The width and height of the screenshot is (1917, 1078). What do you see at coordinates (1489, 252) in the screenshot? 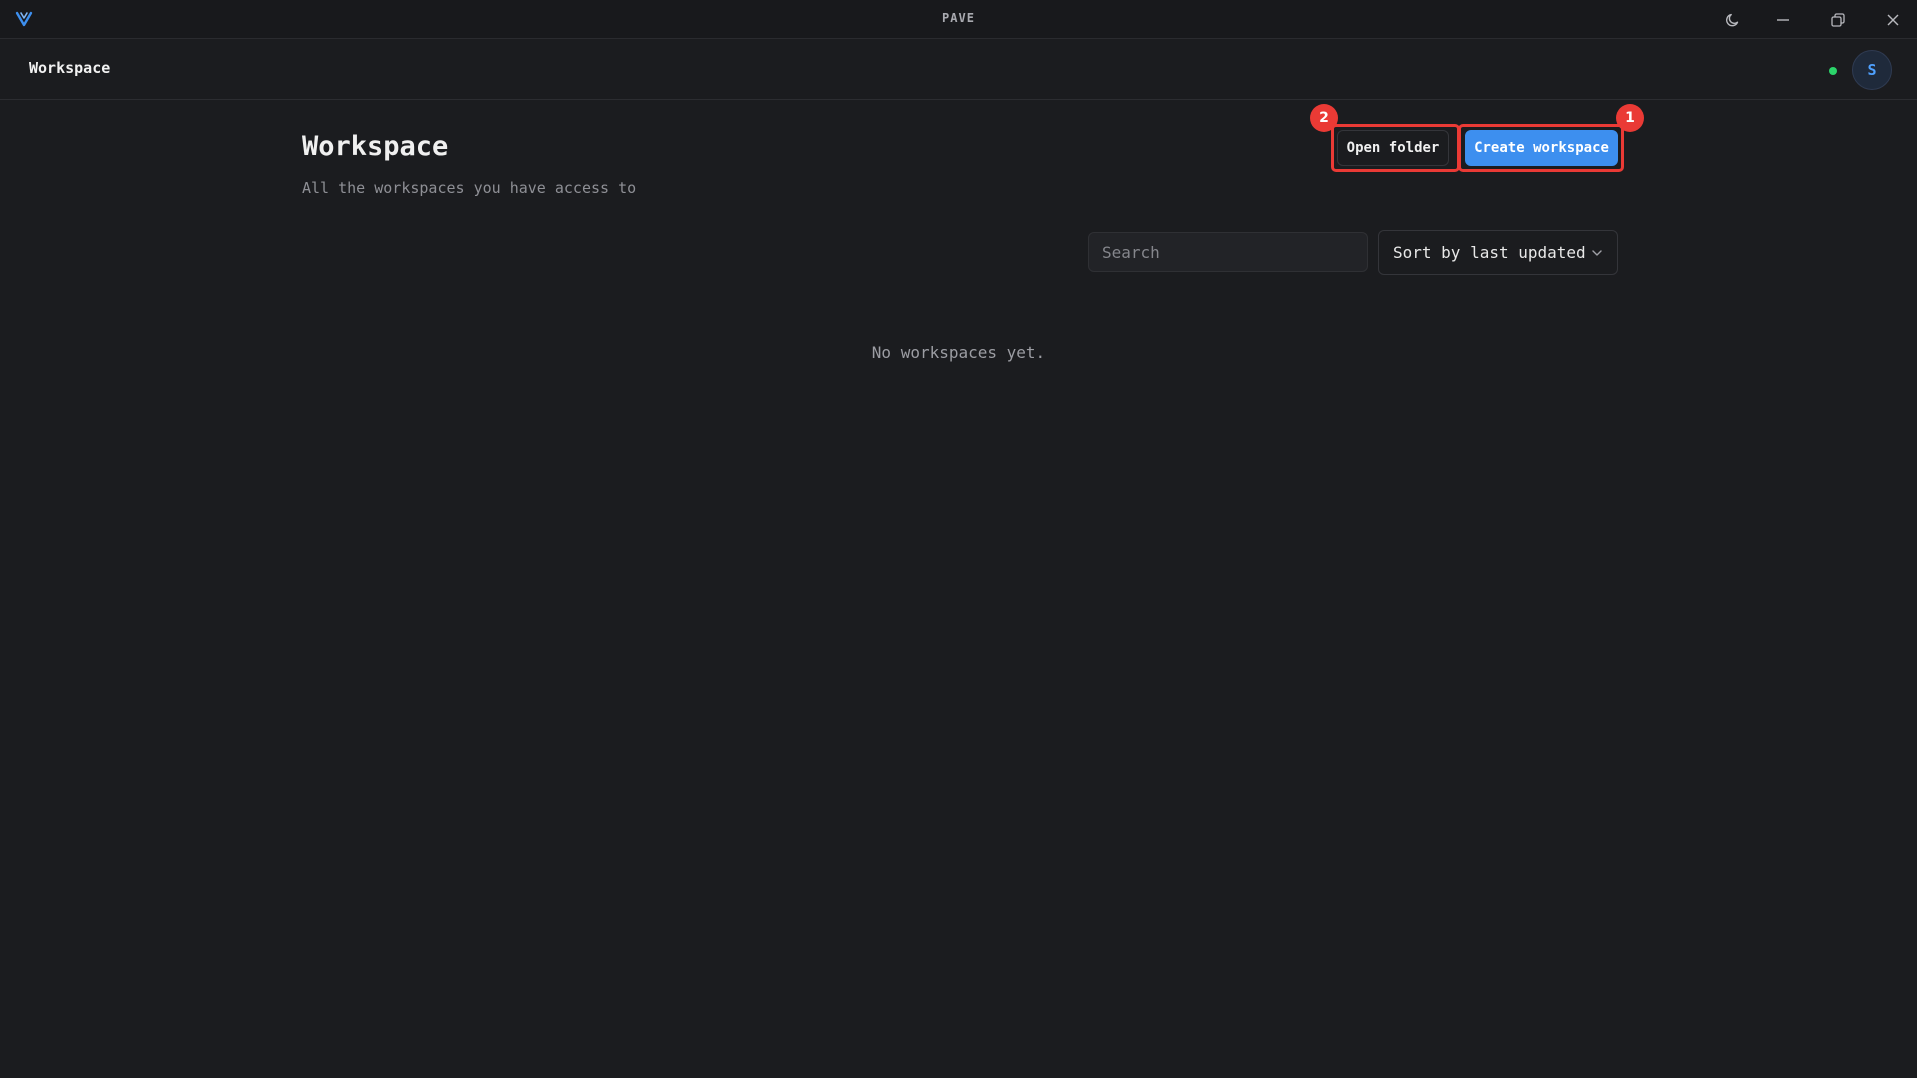
I see `sort-dropdown-value: Sort by last updated` at bounding box center [1489, 252].